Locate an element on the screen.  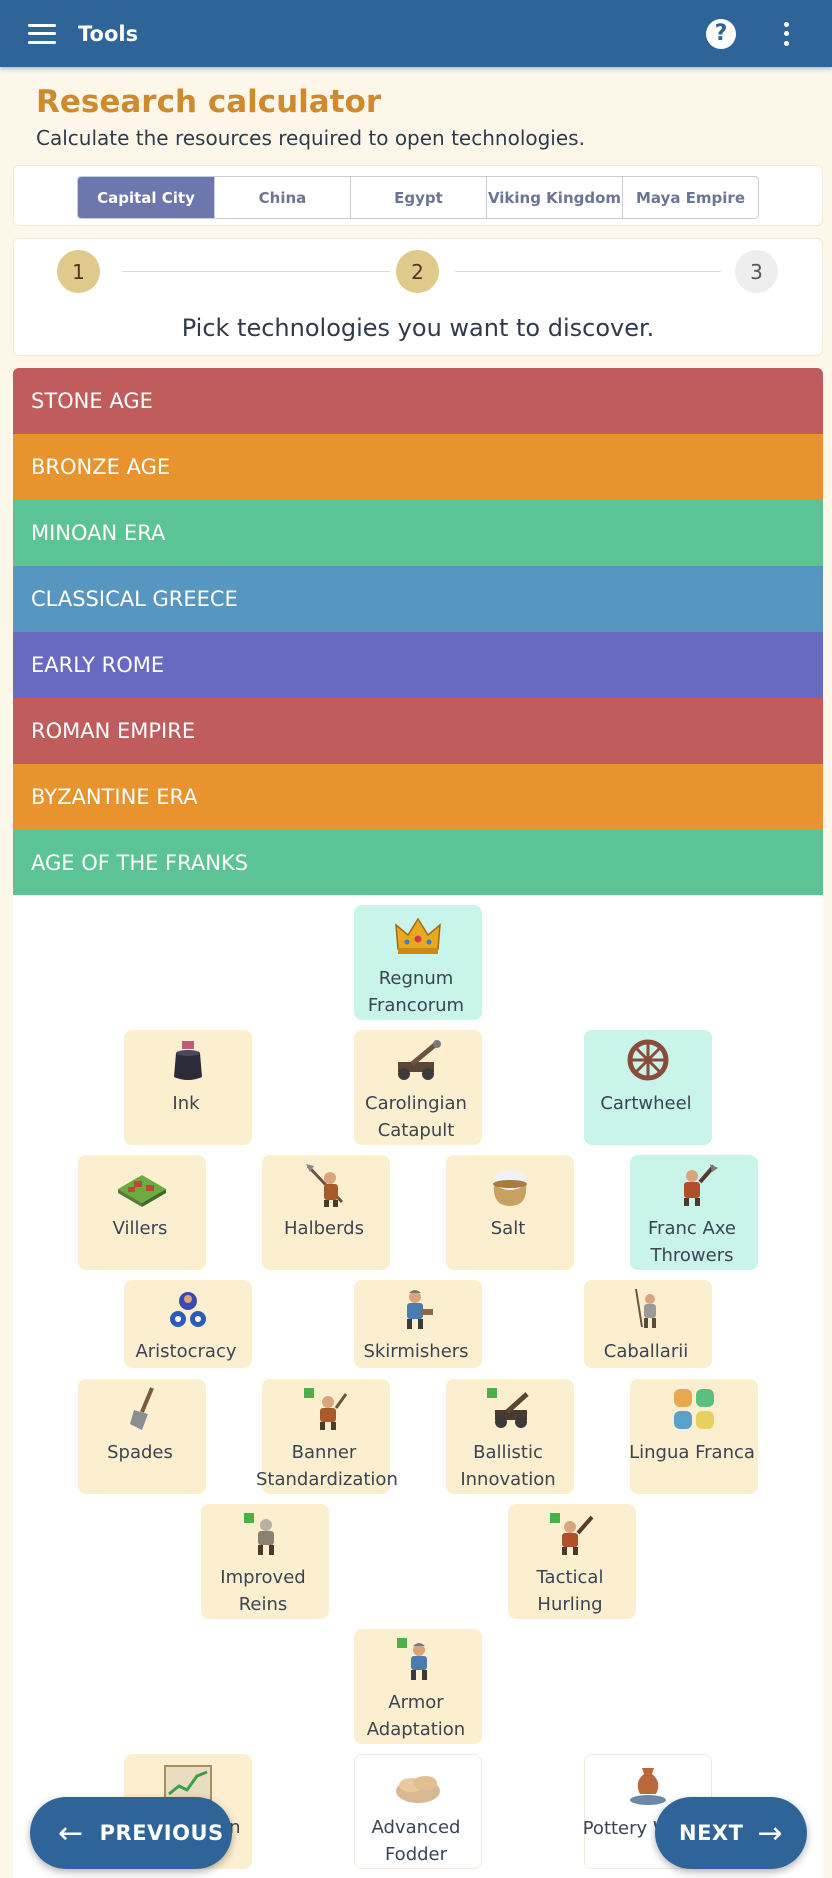
tech-caballarii: Caballarii is located at coordinates (648, 1324).